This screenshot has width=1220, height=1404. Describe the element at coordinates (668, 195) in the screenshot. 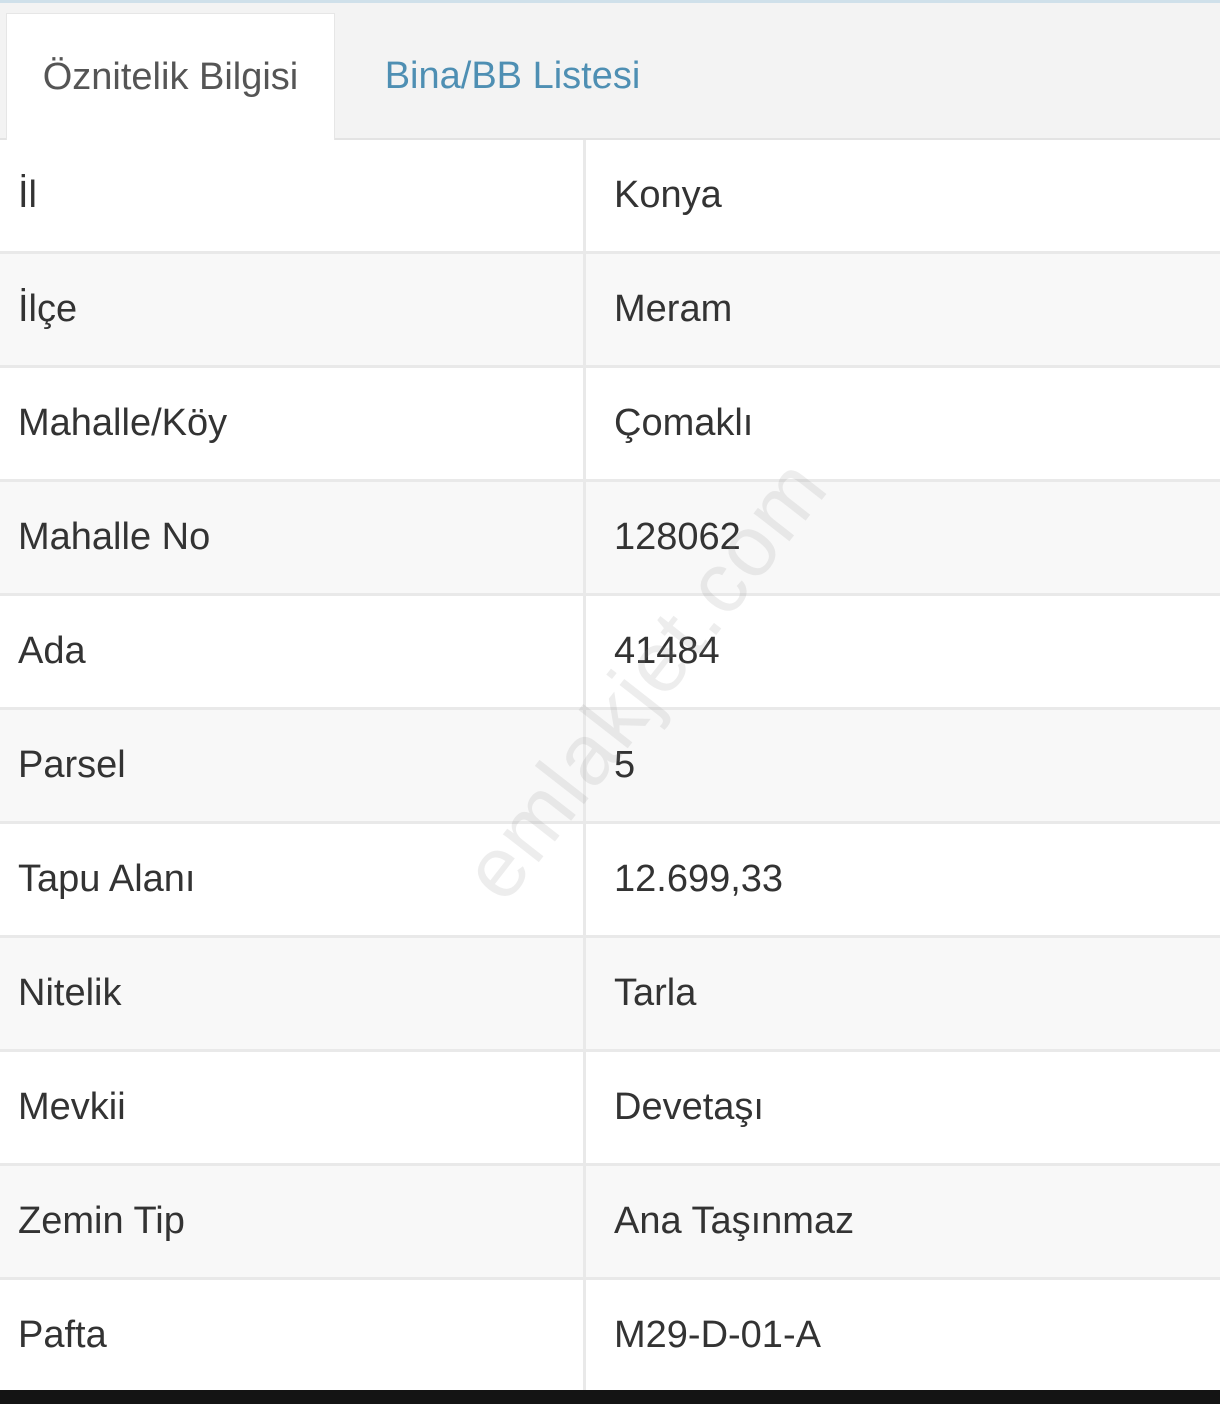

I see `row-value-il: Konya` at that location.